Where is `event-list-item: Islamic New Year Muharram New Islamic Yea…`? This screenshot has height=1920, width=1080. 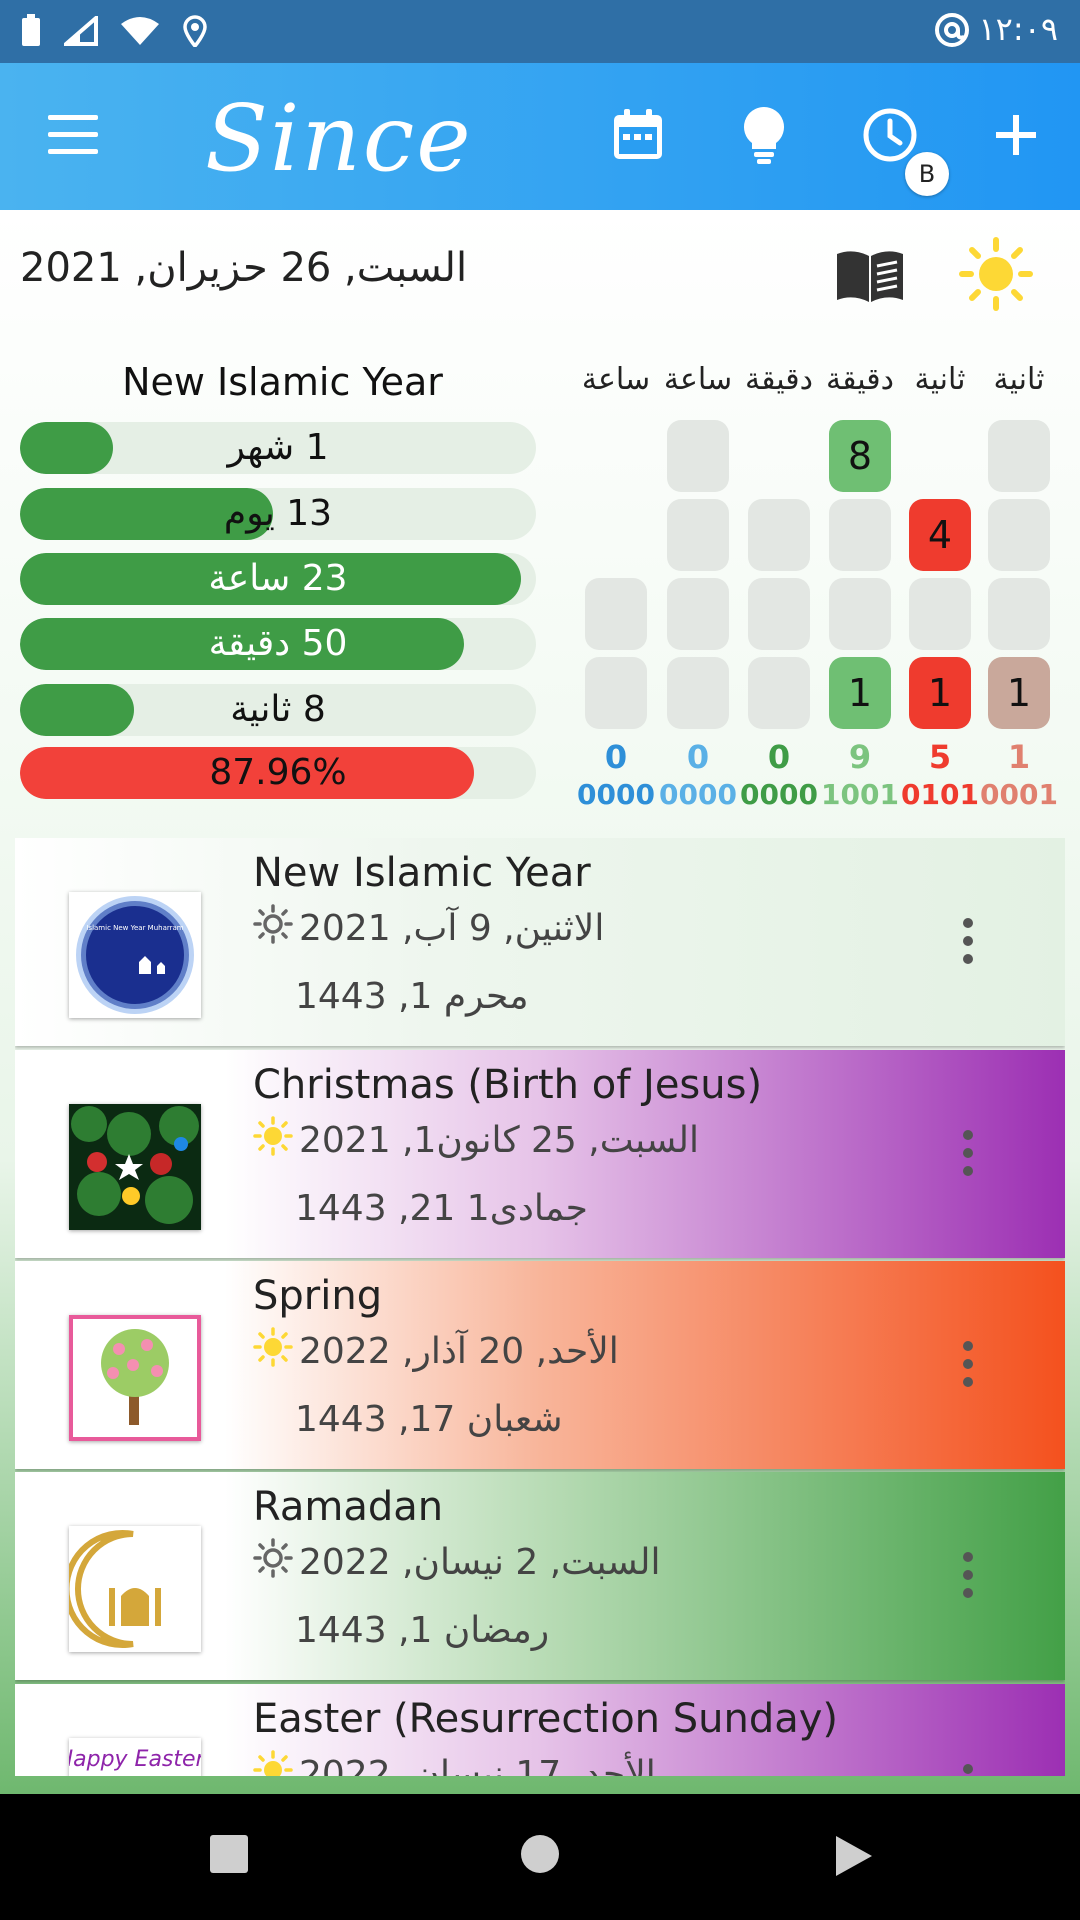
event-list-item: Islamic New Year Muharram New Islamic Yea… is located at coordinates (540, 942).